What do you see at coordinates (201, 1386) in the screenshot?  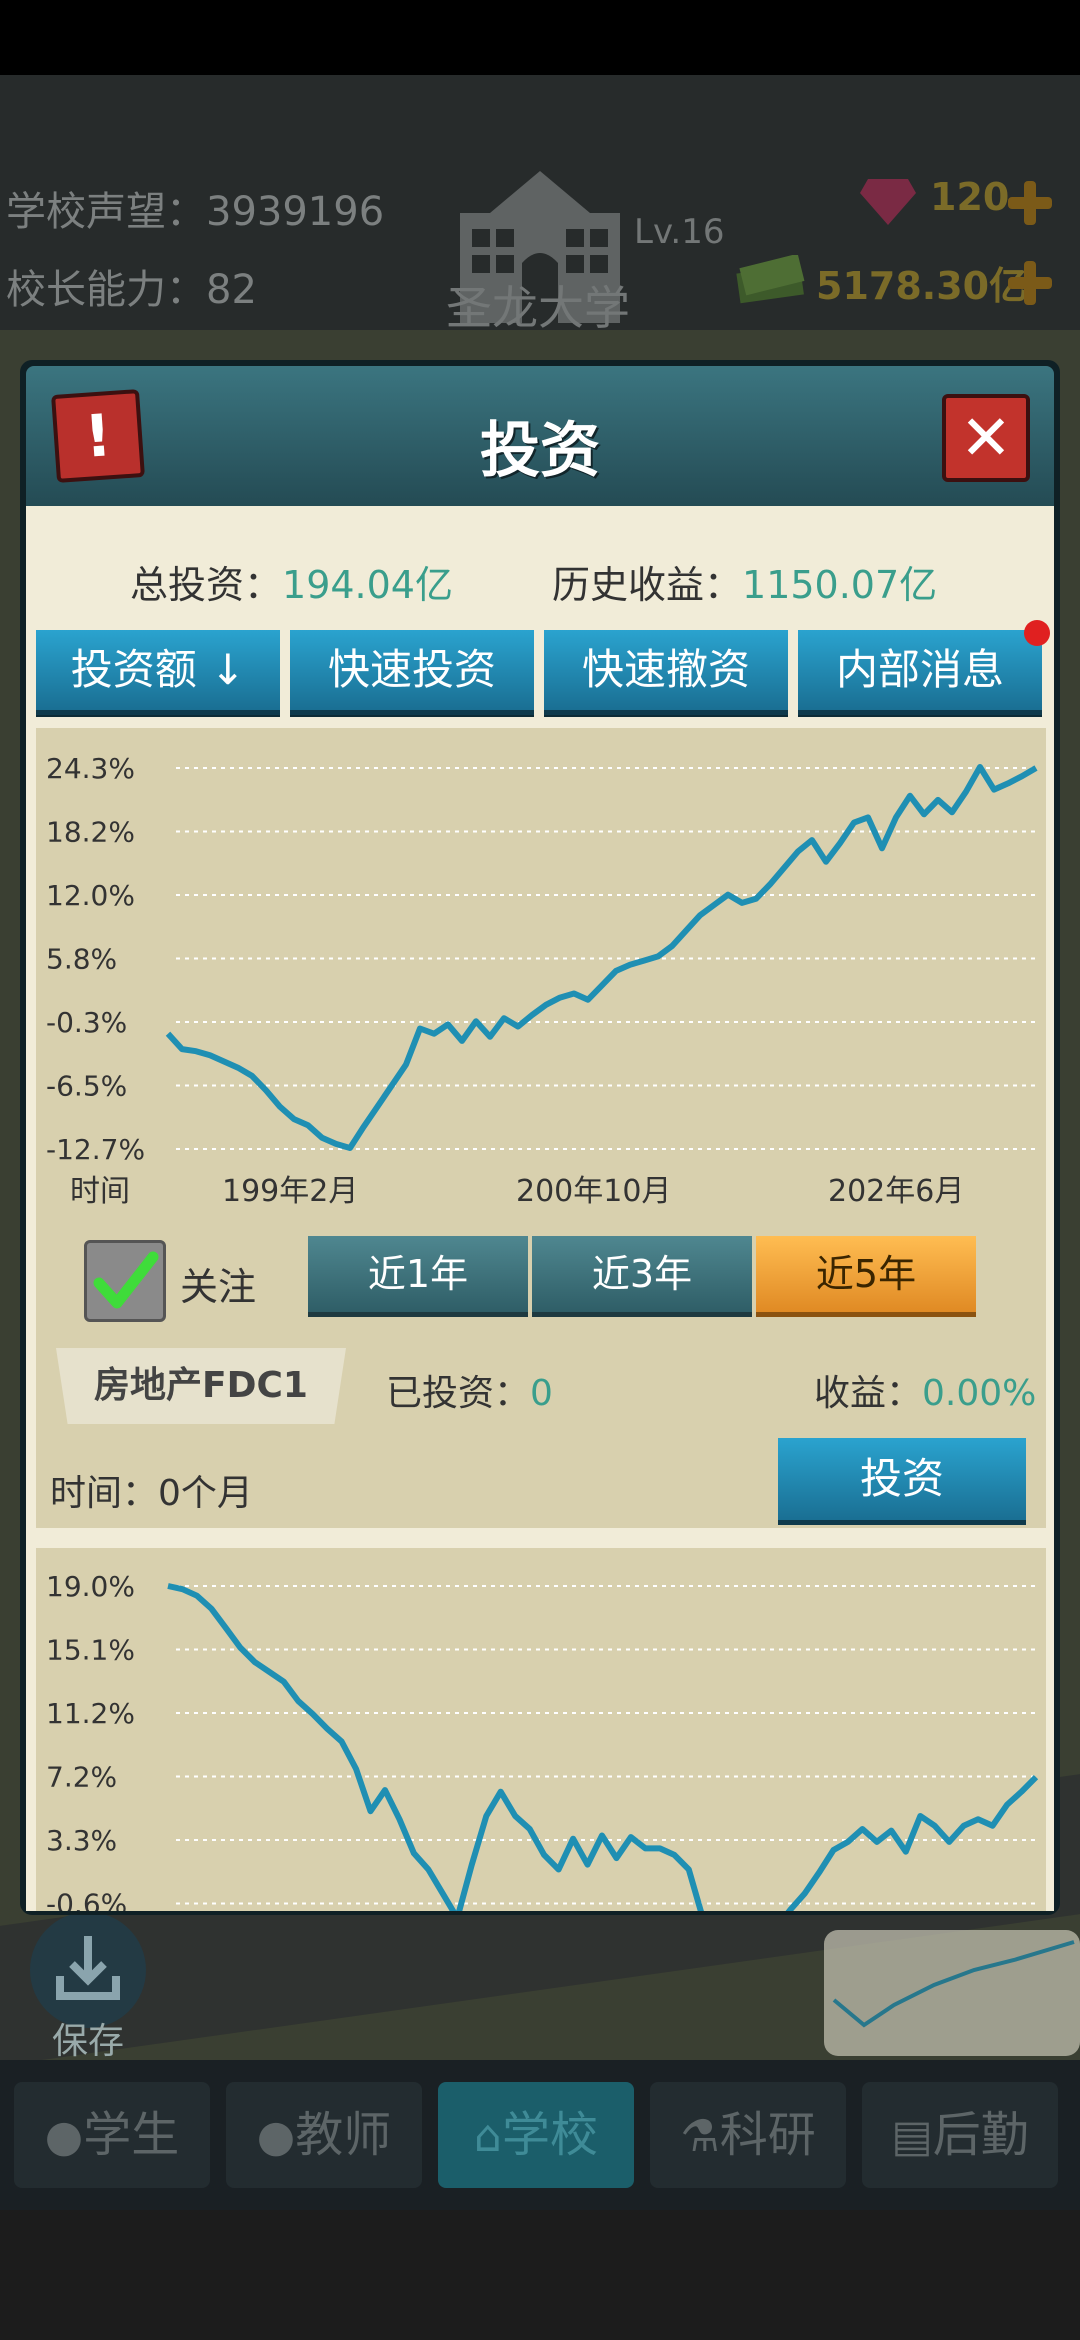 I see `fund-name: 房地产FDC1` at bounding box center [201, 1386].